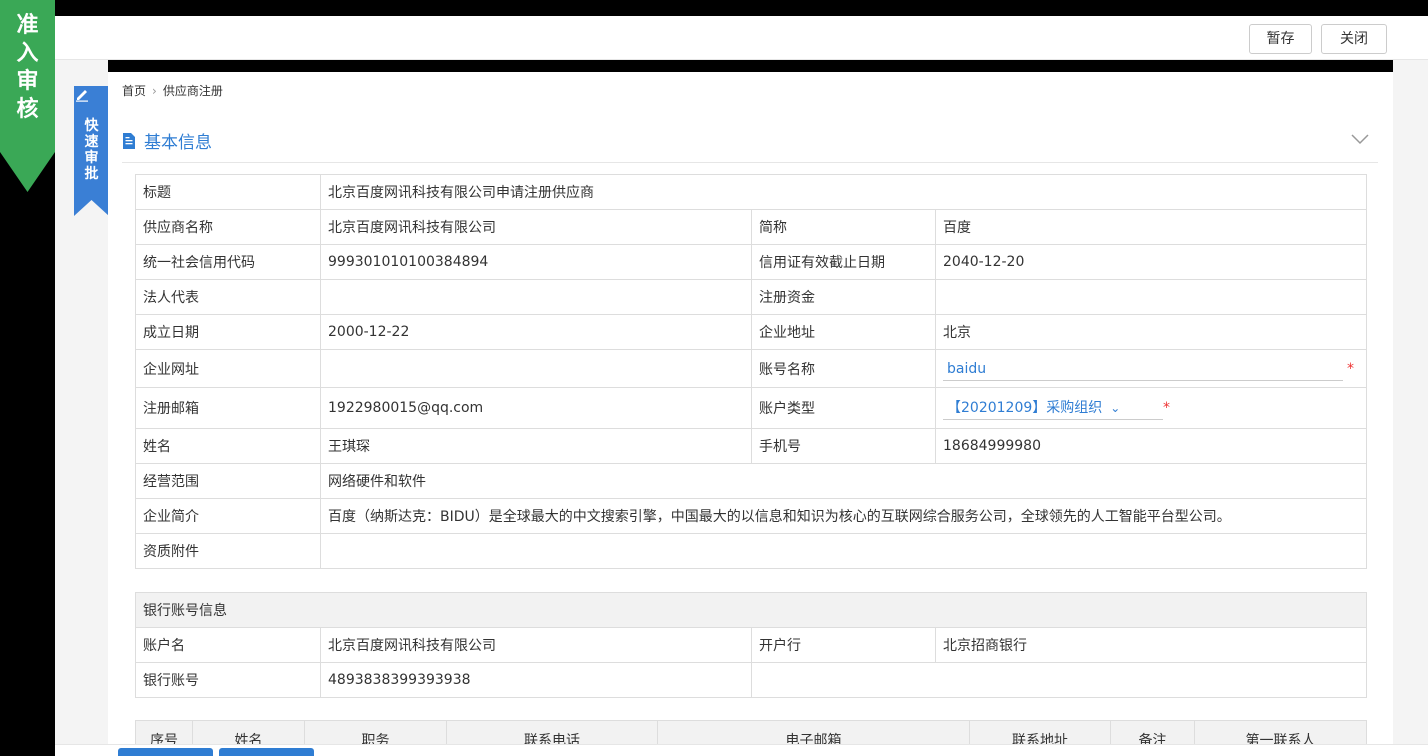 Image resolution: width=1428 pixels, height=756 pixels. Describe the element at coordinates (27, 81) in the screenshot. I see `ribbon-char: 审` at that location.